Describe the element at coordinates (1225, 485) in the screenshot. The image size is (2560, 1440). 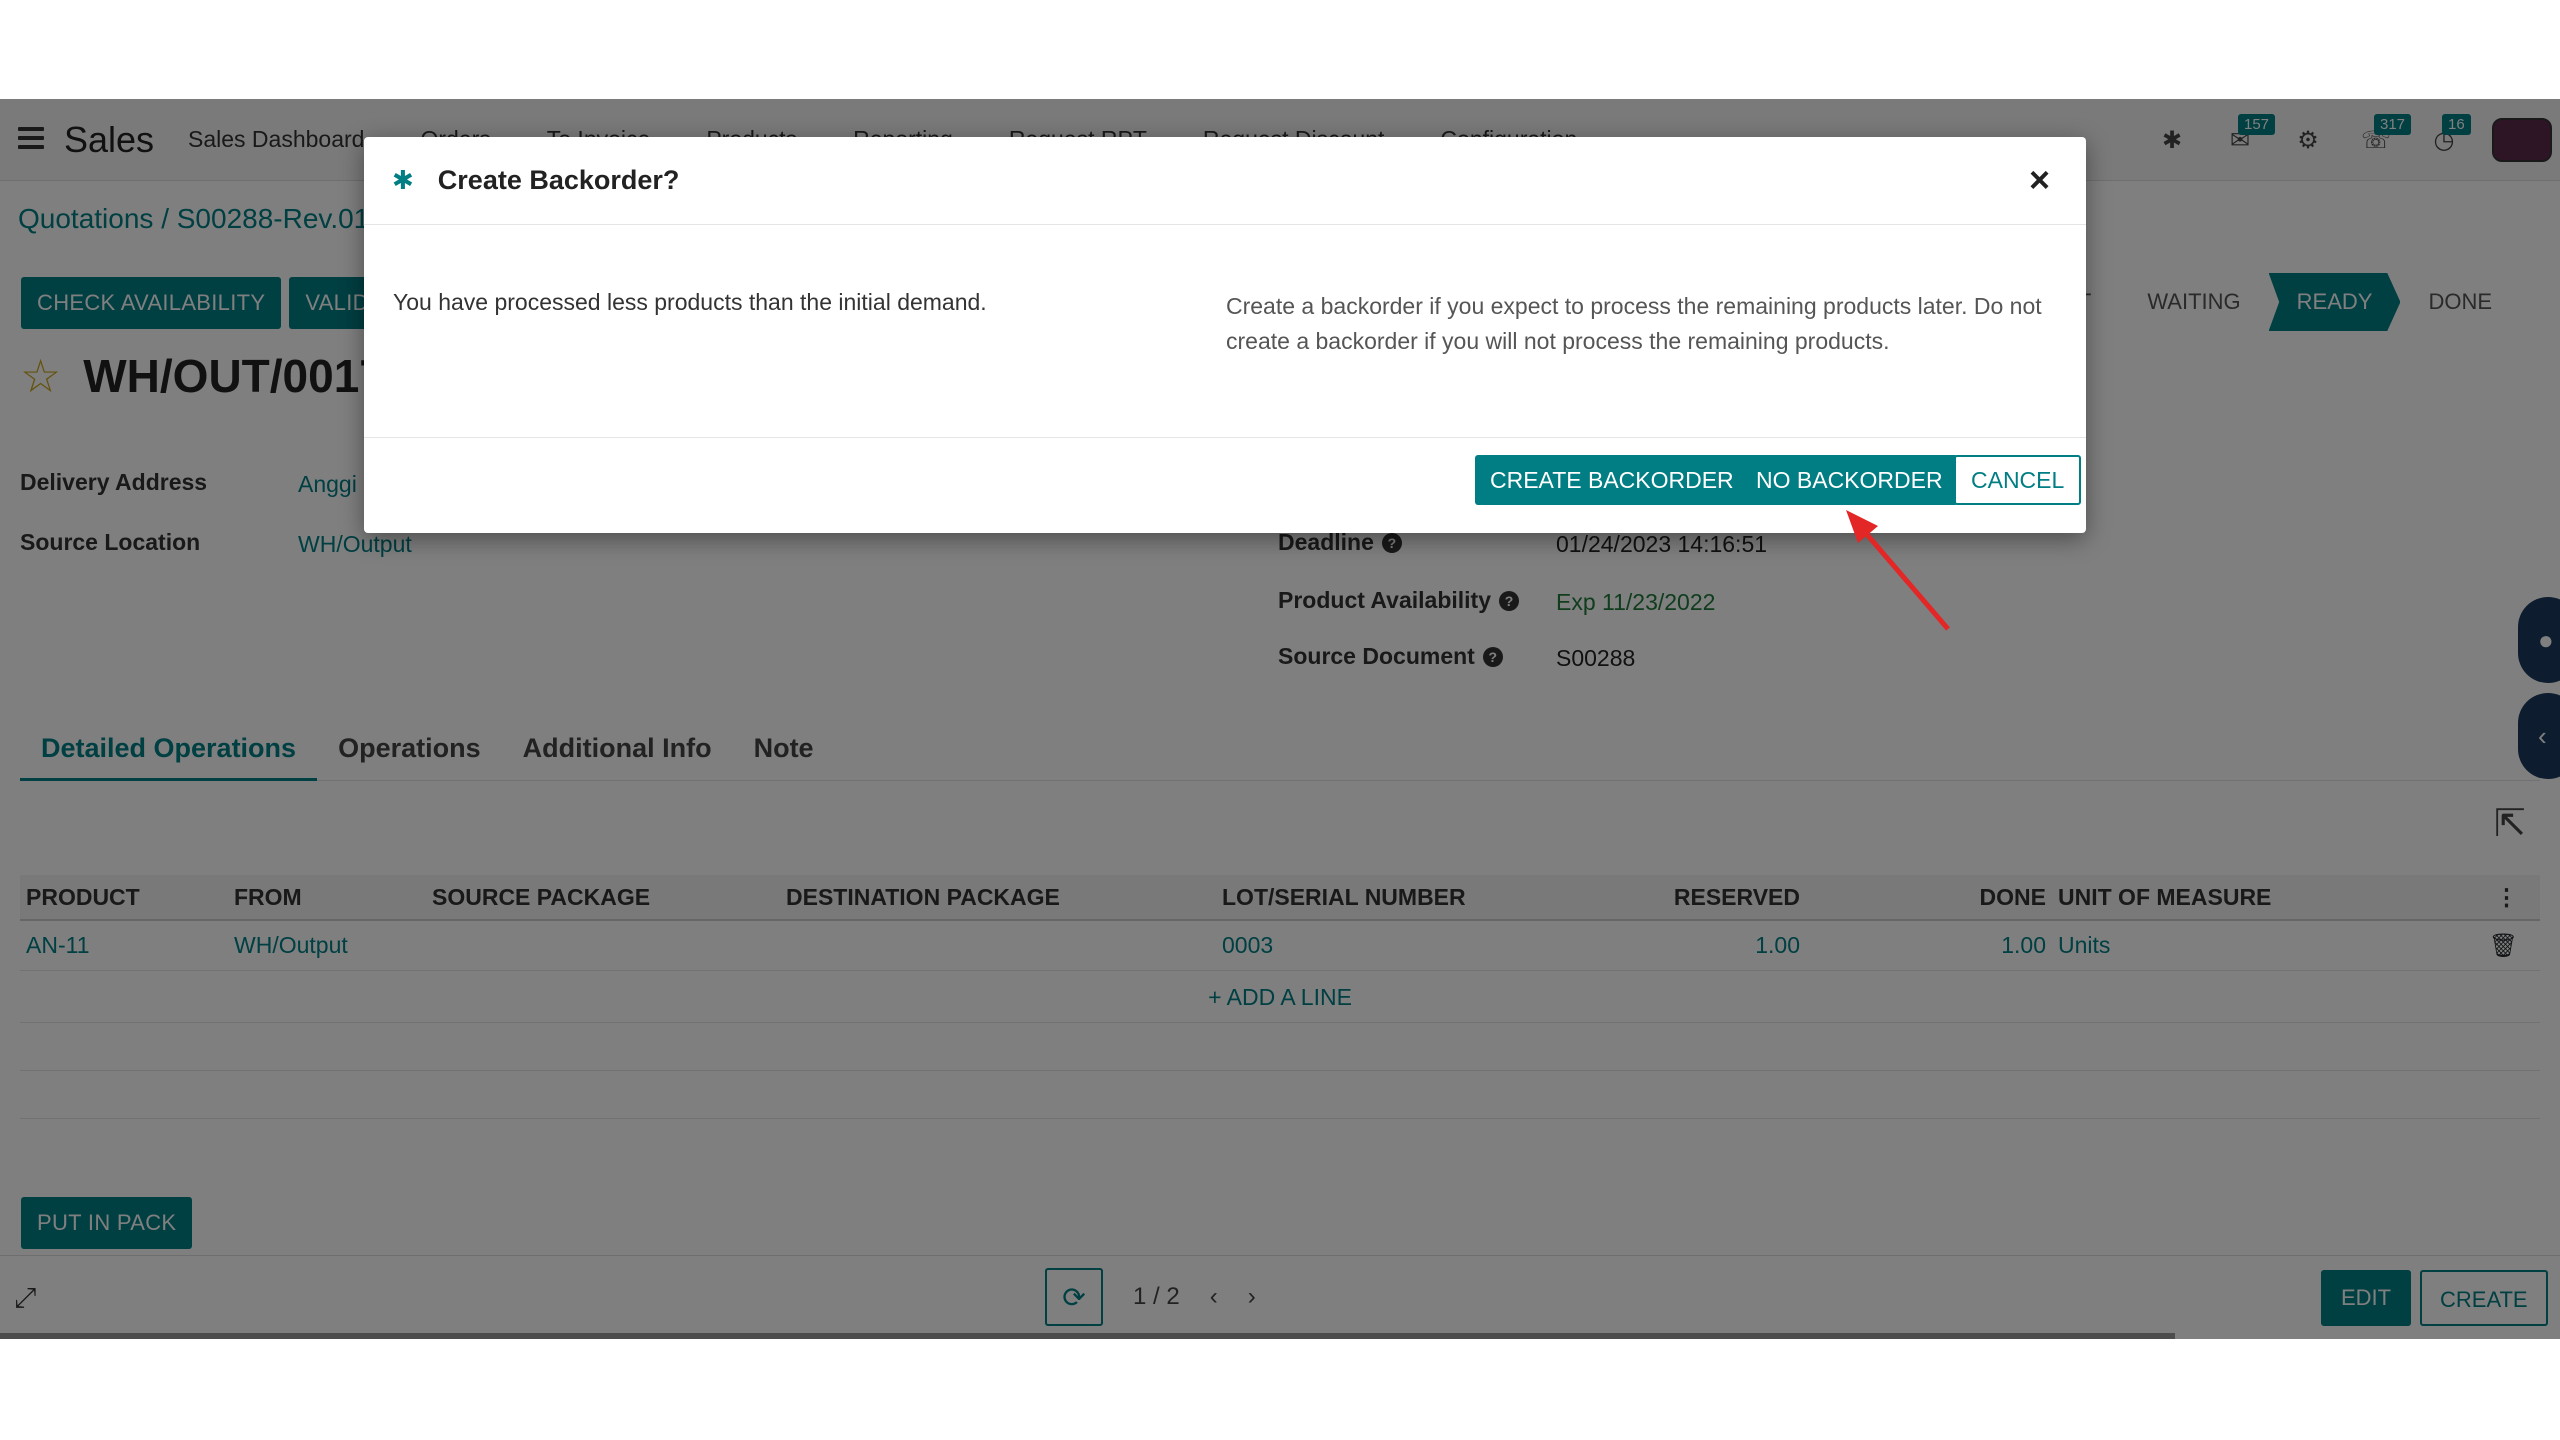
I see `dialog-footer: CREATE BACKORDER NO BACKORDER CANCEL` at that location.